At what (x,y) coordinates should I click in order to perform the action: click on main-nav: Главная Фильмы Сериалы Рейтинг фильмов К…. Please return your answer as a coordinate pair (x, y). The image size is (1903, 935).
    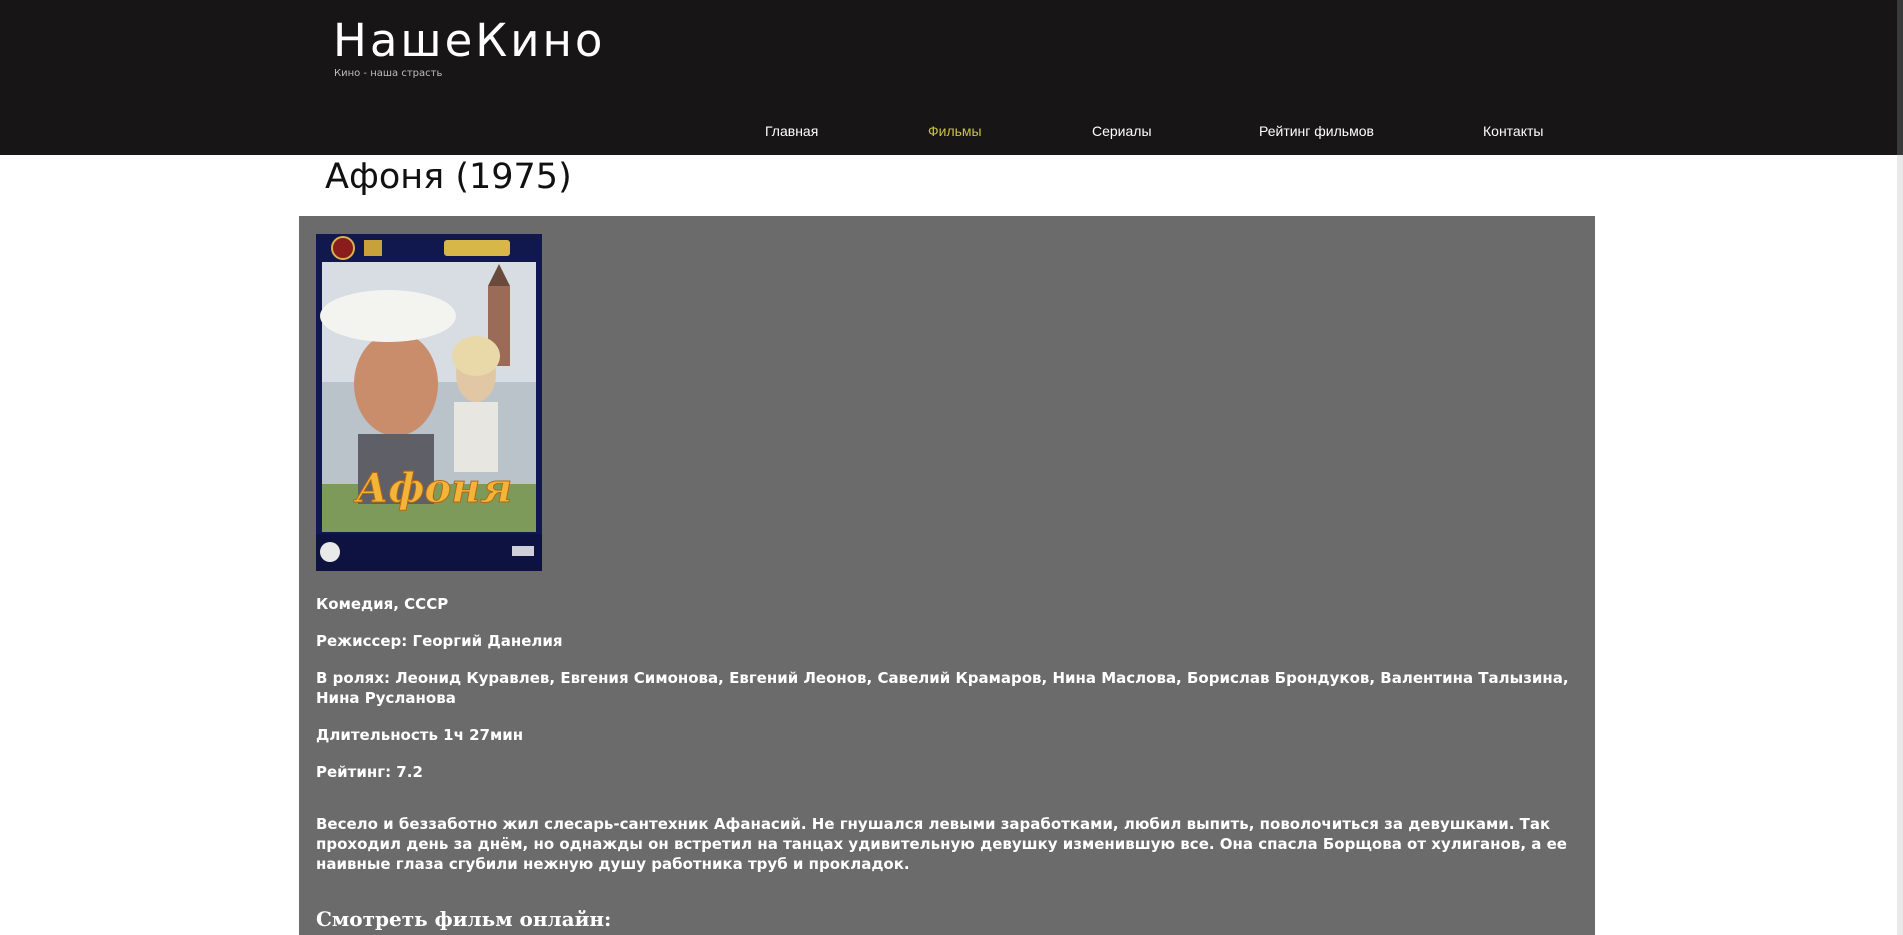
    Looking at the image, I should click on (948, 132).